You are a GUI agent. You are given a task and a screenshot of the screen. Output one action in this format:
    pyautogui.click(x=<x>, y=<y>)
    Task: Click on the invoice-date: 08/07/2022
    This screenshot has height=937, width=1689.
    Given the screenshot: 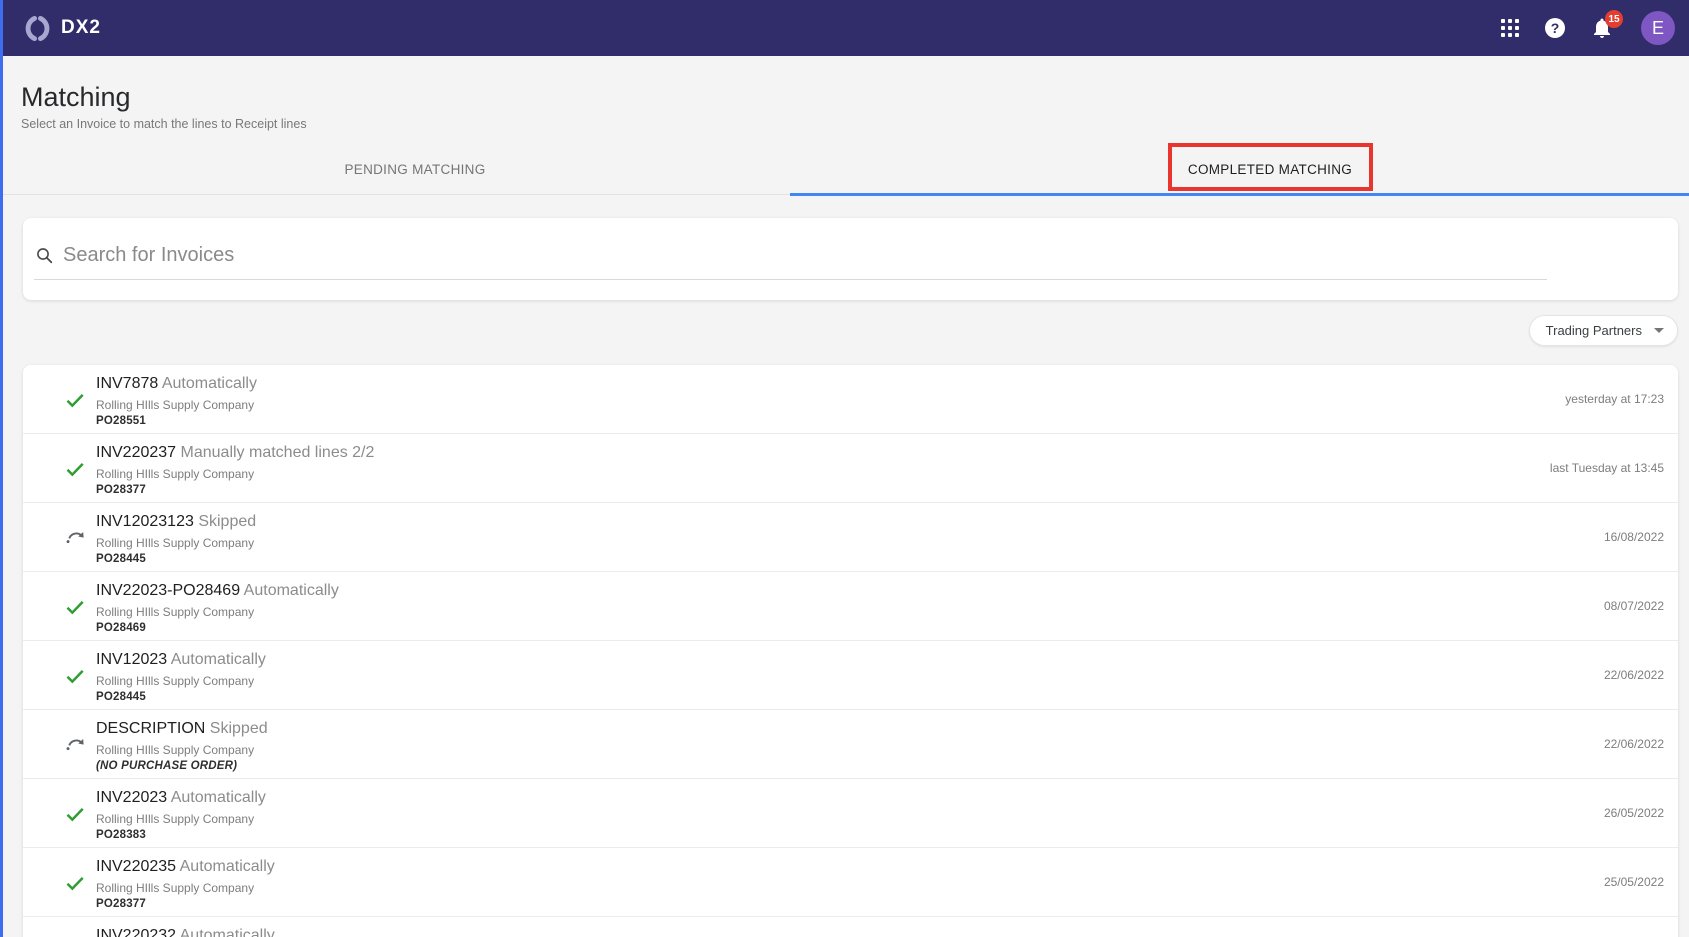 What is the action you would take?
    pyautogui.click(x=1633, y=606)
    